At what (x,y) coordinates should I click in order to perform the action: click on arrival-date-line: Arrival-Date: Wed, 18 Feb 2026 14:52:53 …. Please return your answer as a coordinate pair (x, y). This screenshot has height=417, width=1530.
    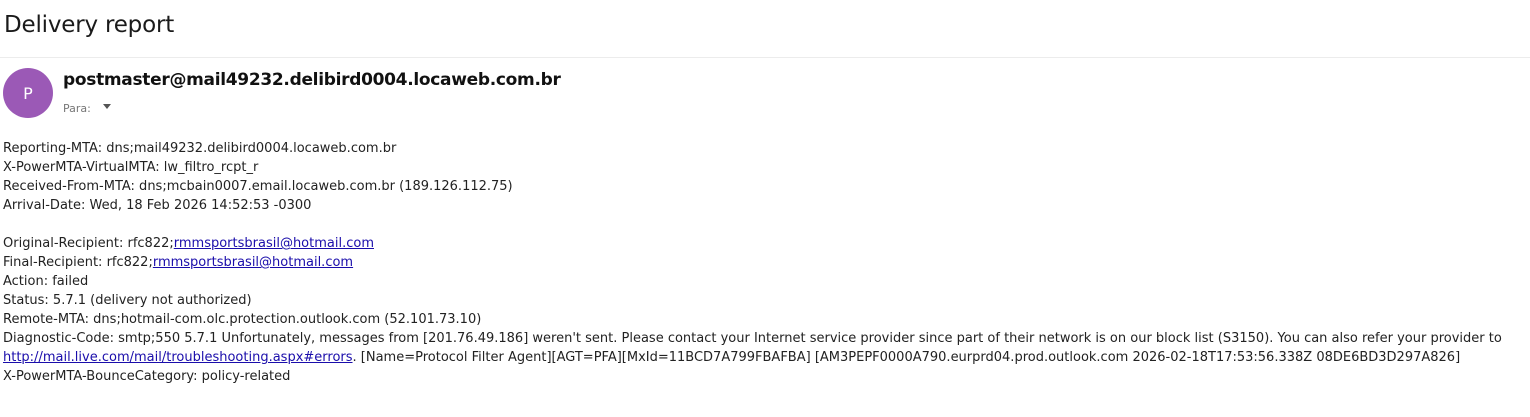
    Looking at the image, I should click on (157, 205).